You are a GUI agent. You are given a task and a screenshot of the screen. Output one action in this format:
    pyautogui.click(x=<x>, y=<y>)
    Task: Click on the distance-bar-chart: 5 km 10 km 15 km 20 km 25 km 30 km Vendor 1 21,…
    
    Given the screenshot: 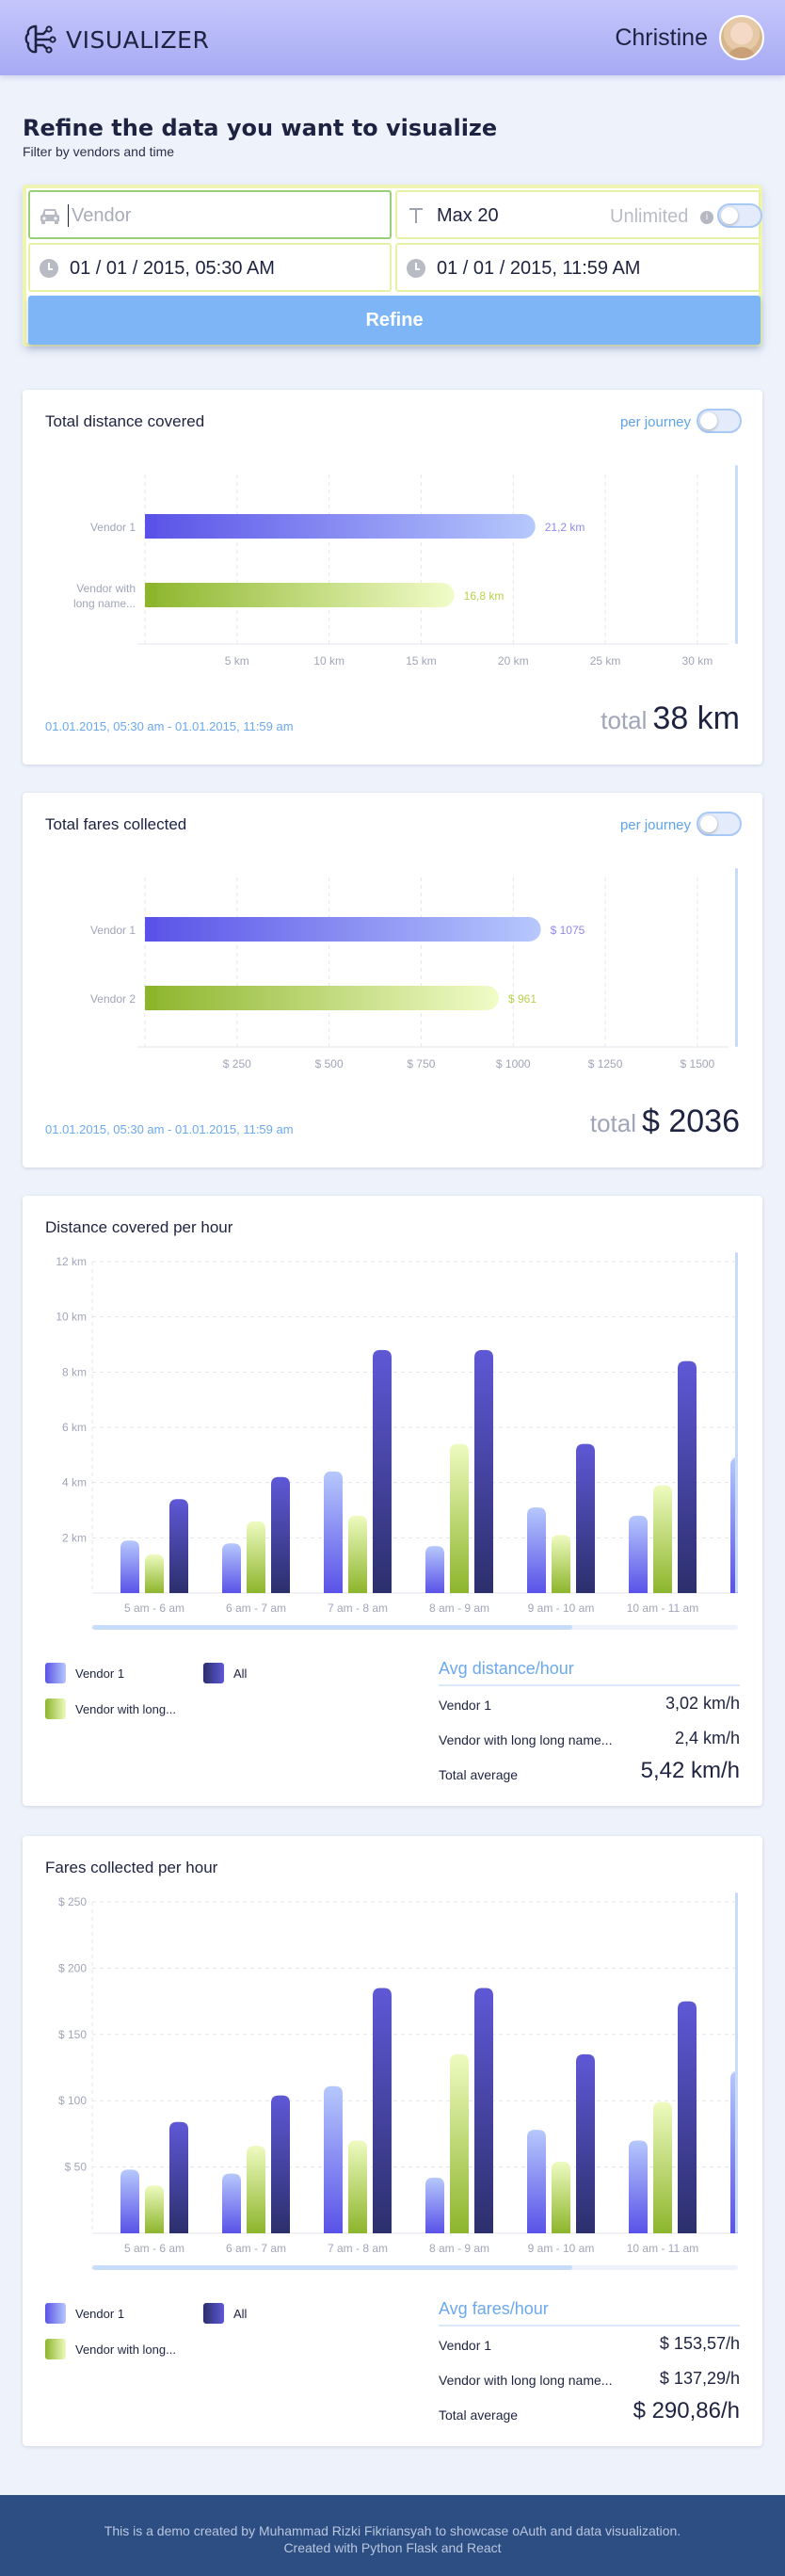 What is the action you would take?
    pyautogui.click(x=405, y=566)
    